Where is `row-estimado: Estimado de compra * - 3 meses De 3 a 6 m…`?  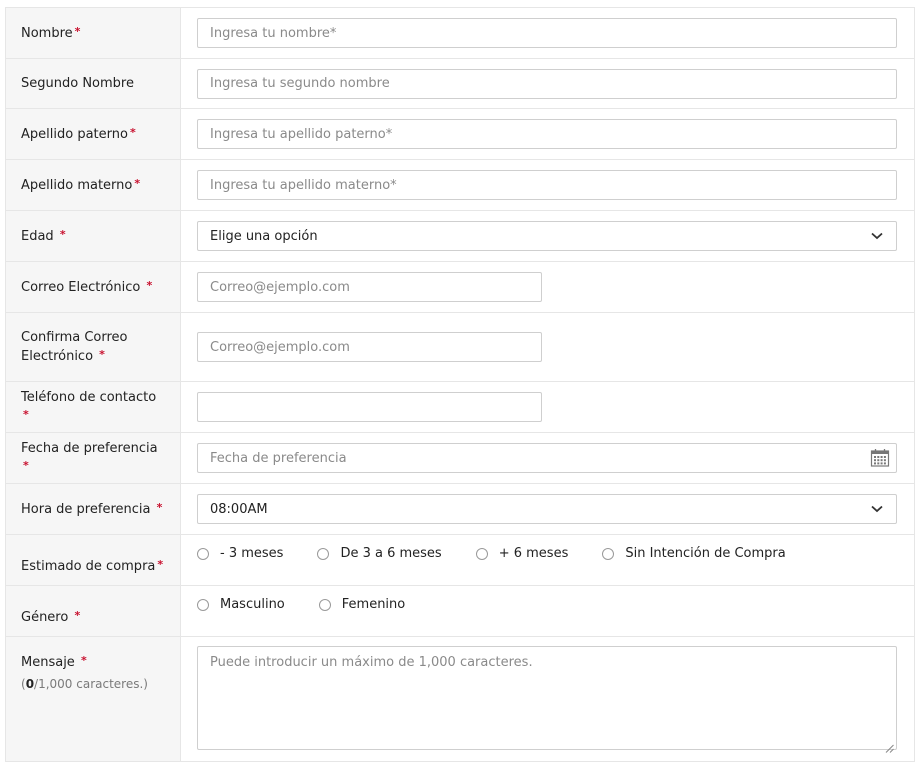
row-estimado: Estimado de compra * - 3 meses De 3 a 6 m… is located at coordinates (460, 560).